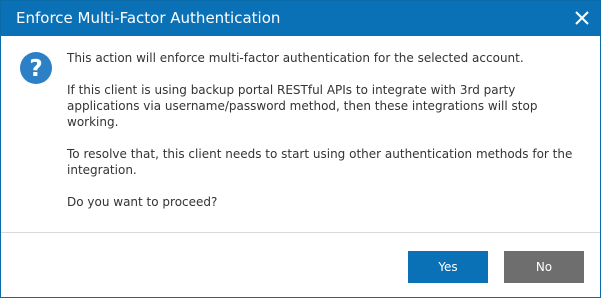 This screenshot has width=601, height=298. Describe the element at coordinates (142, 202) in the screenshot. I see `message-paragraph-4: Do you want to proceed?` at that location.